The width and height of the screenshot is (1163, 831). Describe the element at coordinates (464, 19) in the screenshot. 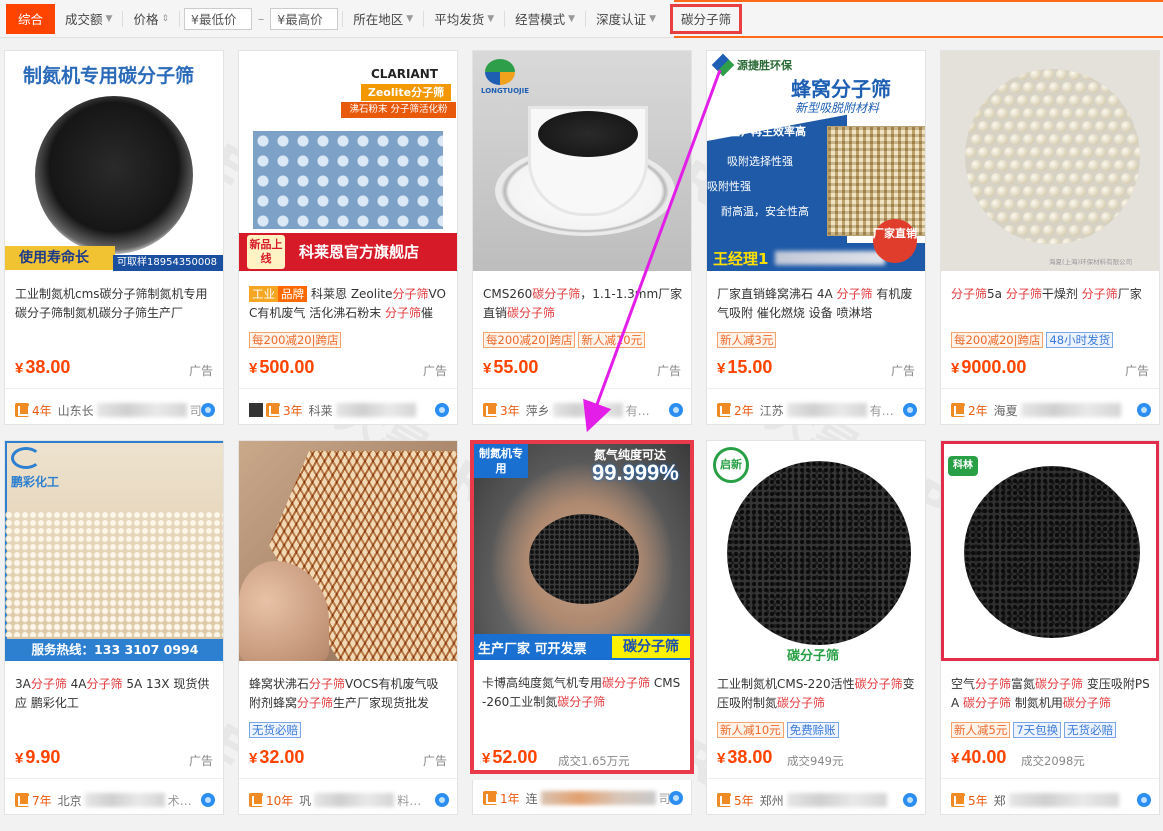

I see `filter-shipping: 平均发货 ▼` at that location.